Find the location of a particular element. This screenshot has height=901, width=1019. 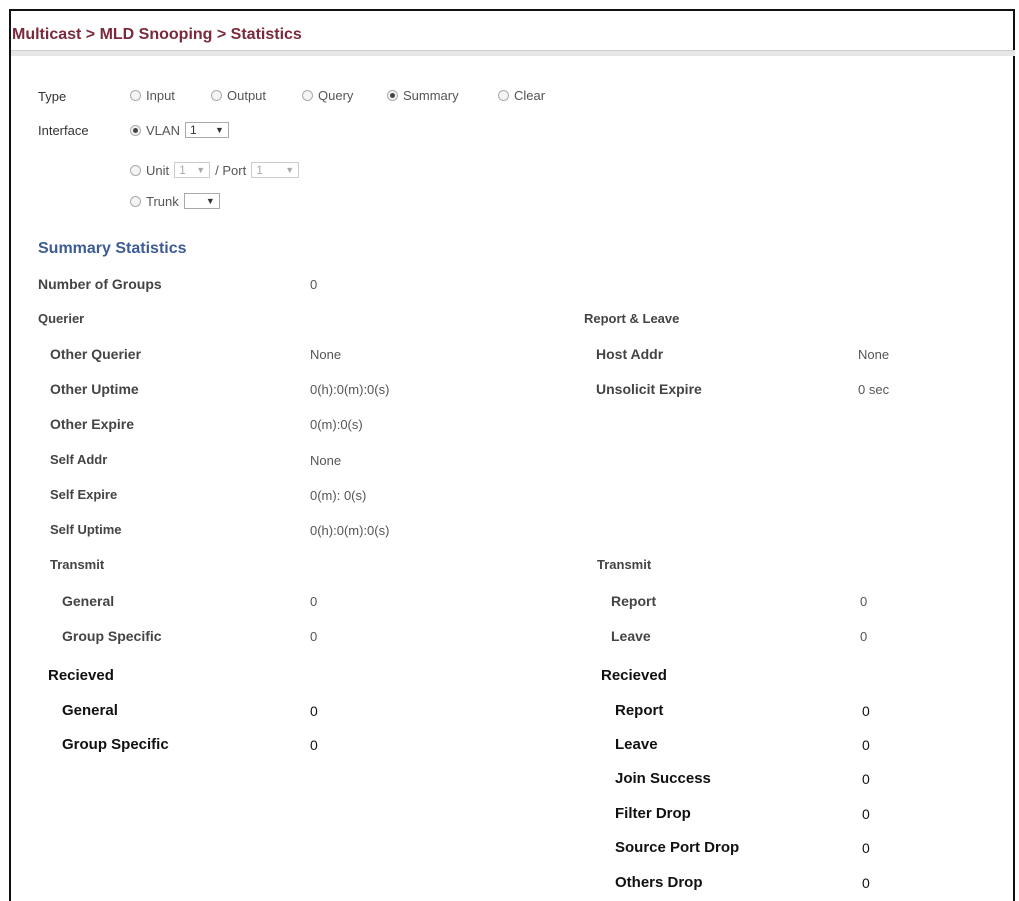

rx-general-value: 0 is located at coordinates (314, 711).